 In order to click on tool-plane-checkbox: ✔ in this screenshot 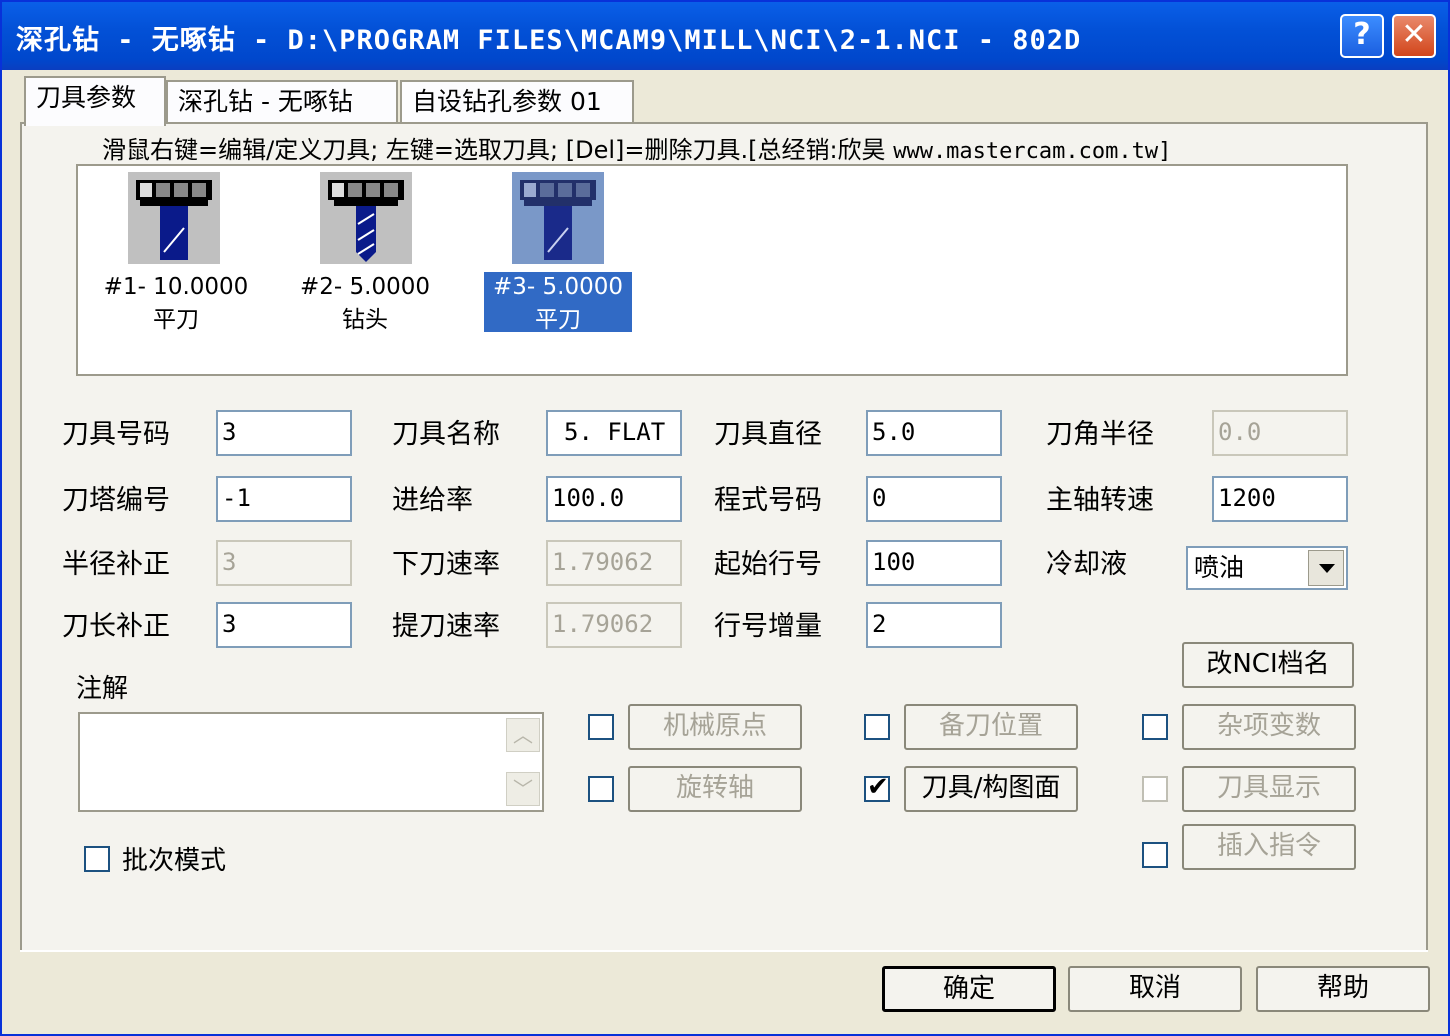, I will do `click(877, 787)`.